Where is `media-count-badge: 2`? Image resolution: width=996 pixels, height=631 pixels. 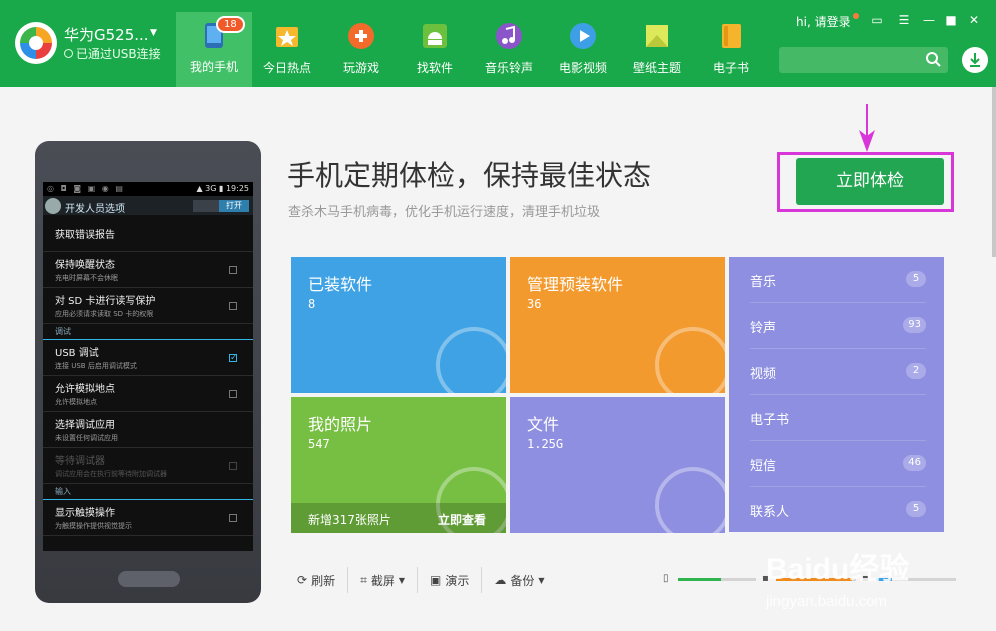
media-count-badge: 2 is located at coordinates (916, 371).